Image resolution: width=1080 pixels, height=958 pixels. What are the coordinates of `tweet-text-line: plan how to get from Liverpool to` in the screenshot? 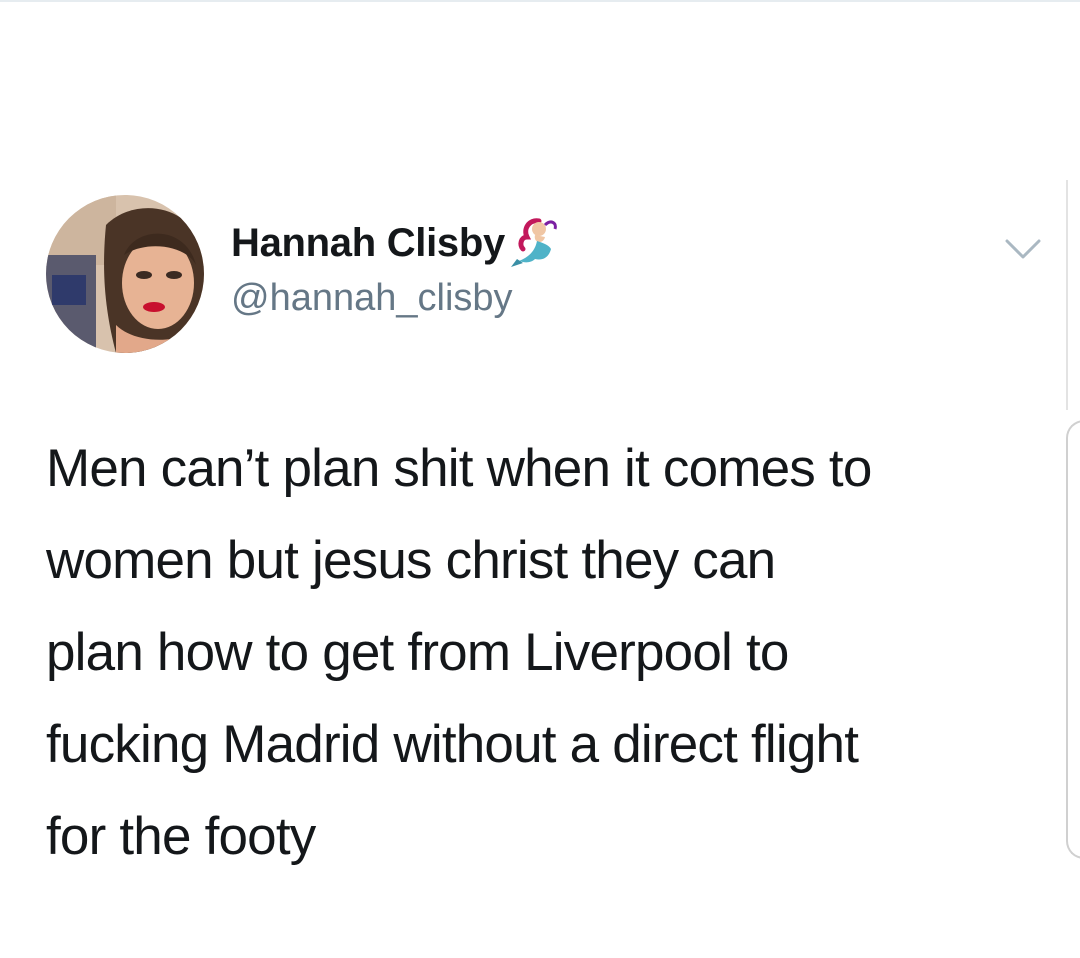 It's located at (417, 652).